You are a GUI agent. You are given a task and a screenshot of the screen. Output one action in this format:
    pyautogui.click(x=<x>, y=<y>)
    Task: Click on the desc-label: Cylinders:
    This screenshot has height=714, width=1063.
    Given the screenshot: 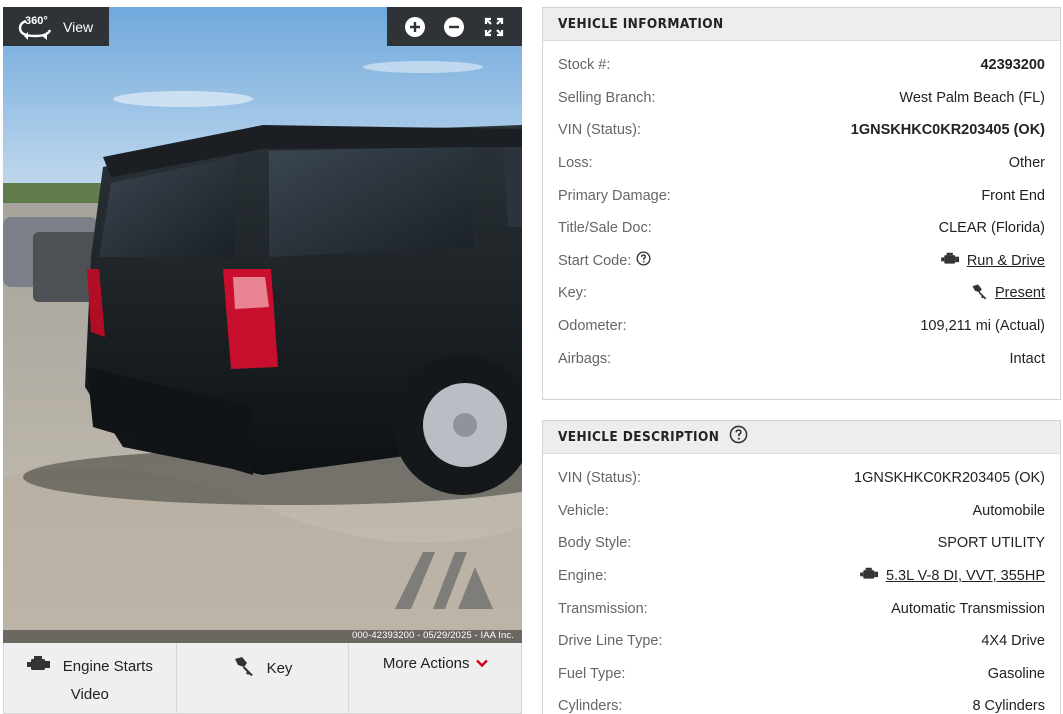 What is the action you would take?
    pyautogui.click(x=590, y=706)
    